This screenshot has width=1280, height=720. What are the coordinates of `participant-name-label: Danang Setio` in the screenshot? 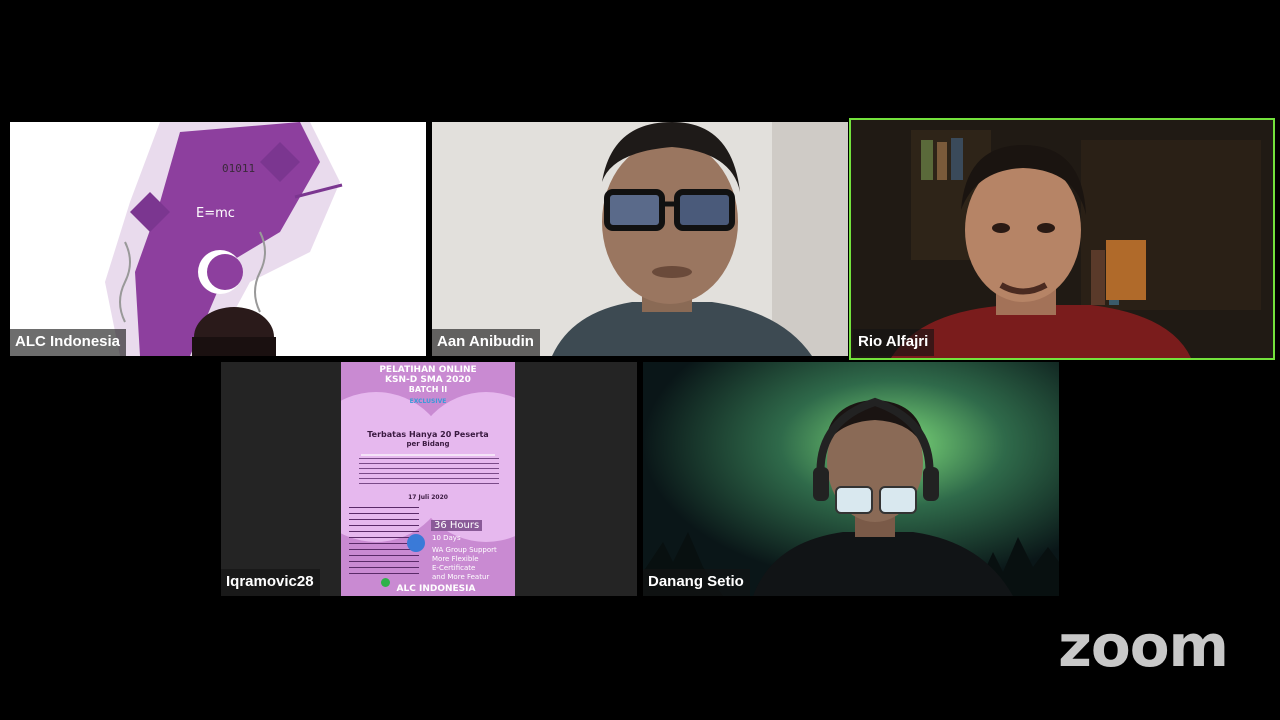 It's located at (696, 582).